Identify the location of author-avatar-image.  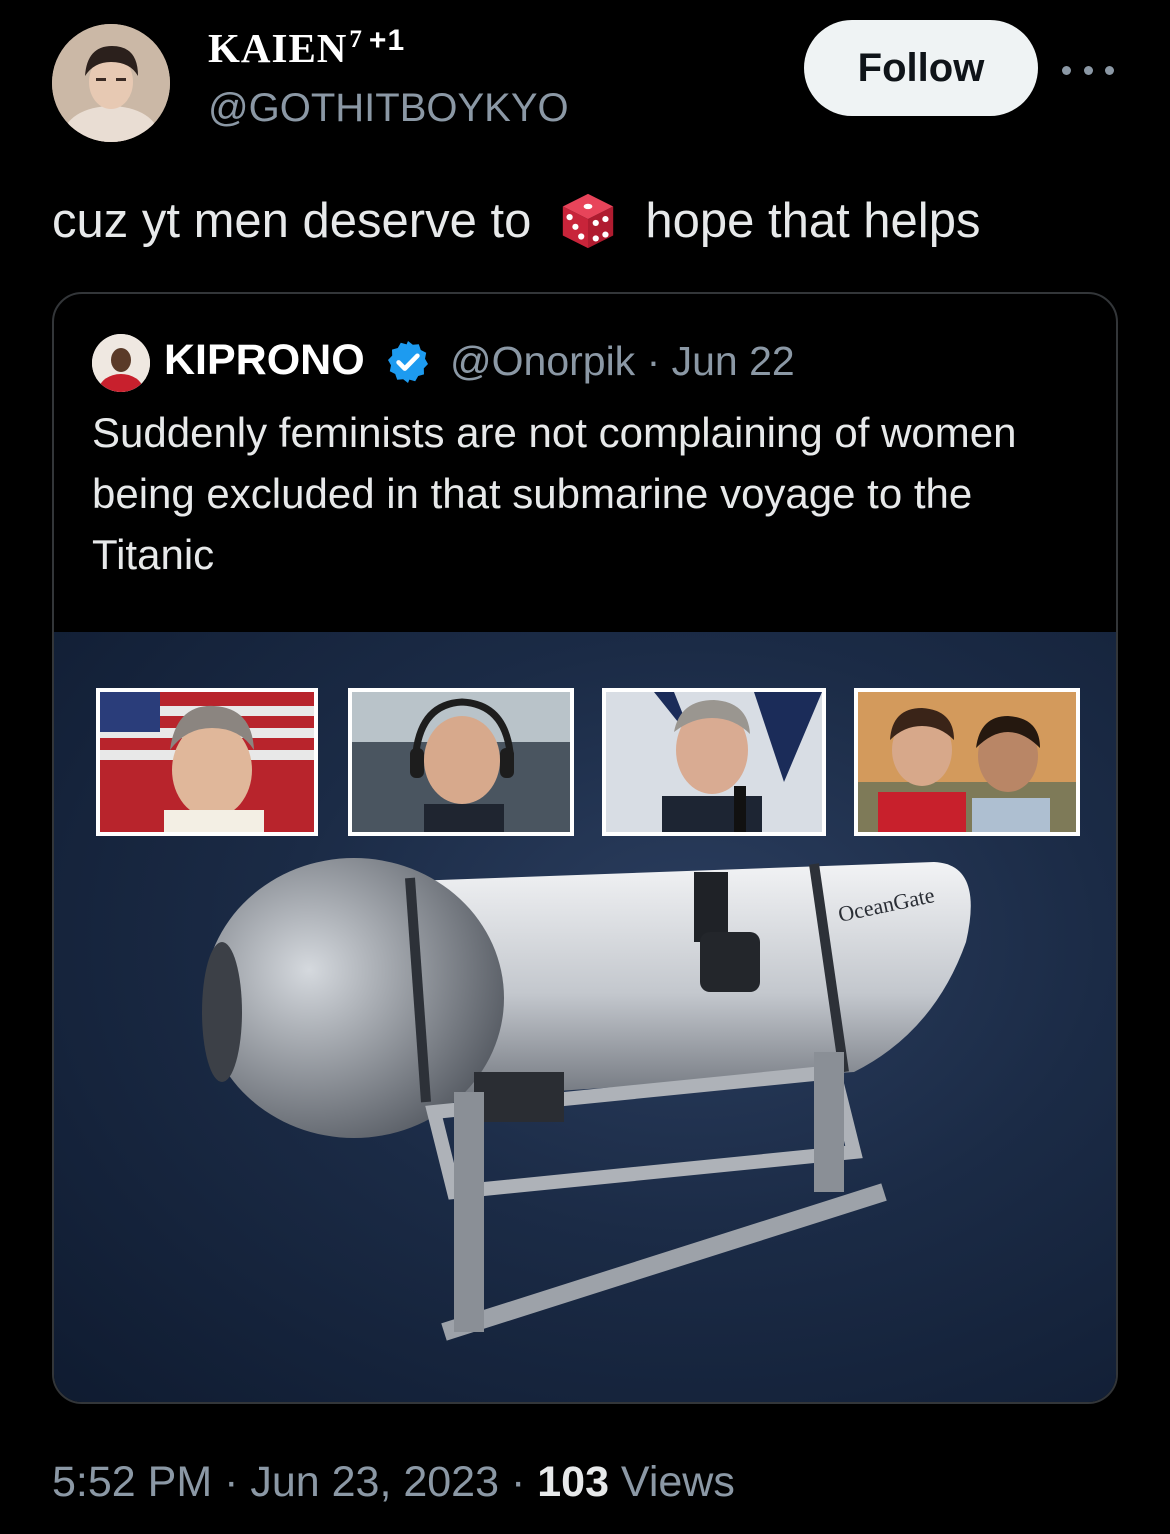
(111, 83).